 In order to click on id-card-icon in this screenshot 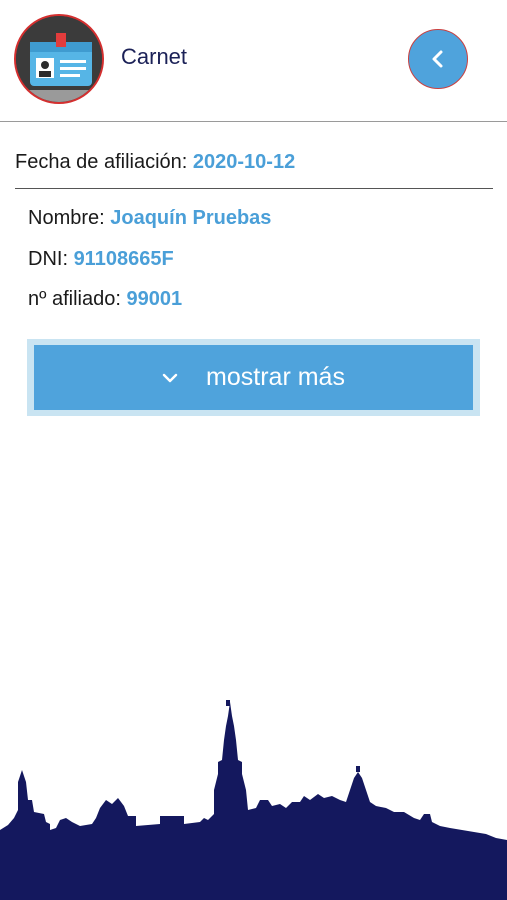, I will do `click(59, 59)`.